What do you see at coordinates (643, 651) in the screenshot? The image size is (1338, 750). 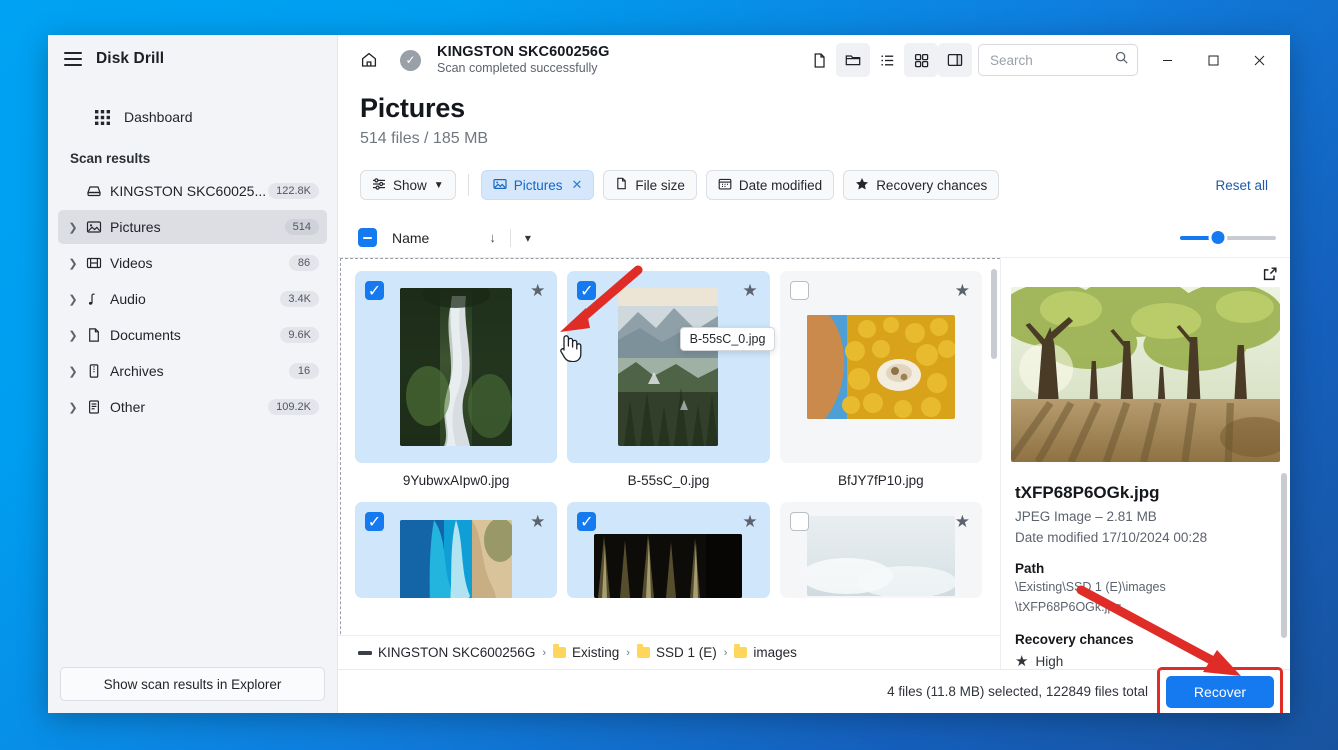 I see `folder-icon` at bounding box center [643, 651].